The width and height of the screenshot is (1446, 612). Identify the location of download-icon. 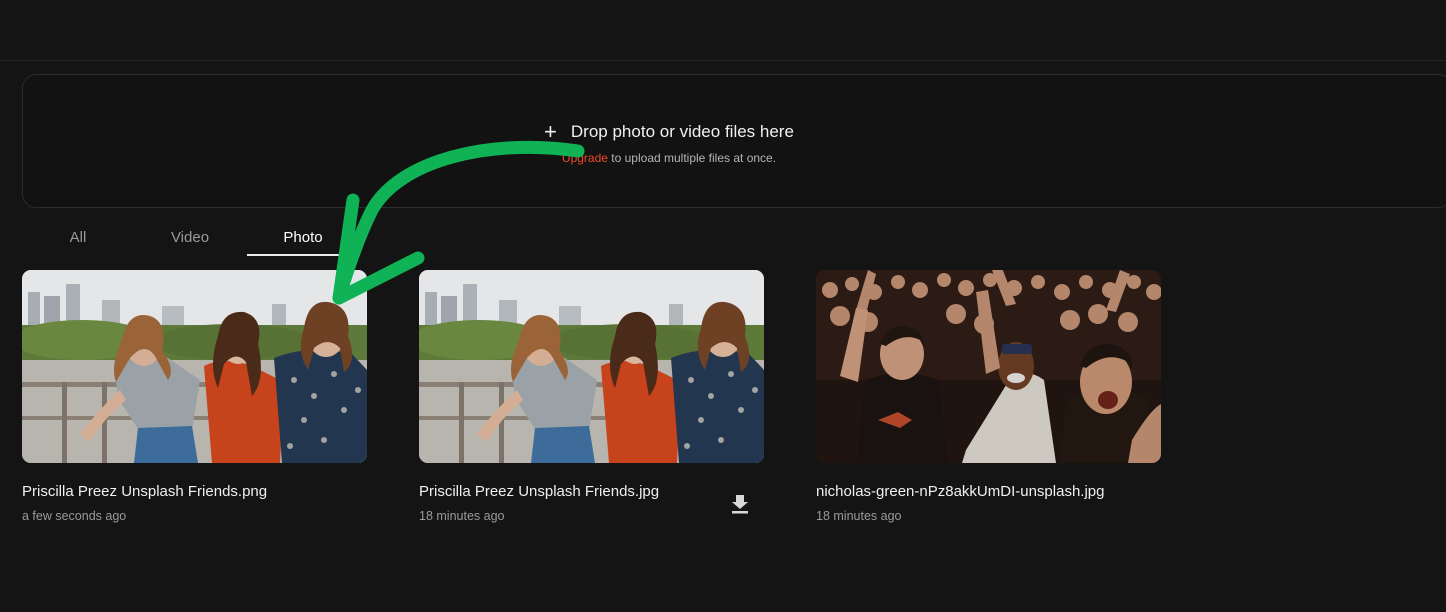
(740, 504).